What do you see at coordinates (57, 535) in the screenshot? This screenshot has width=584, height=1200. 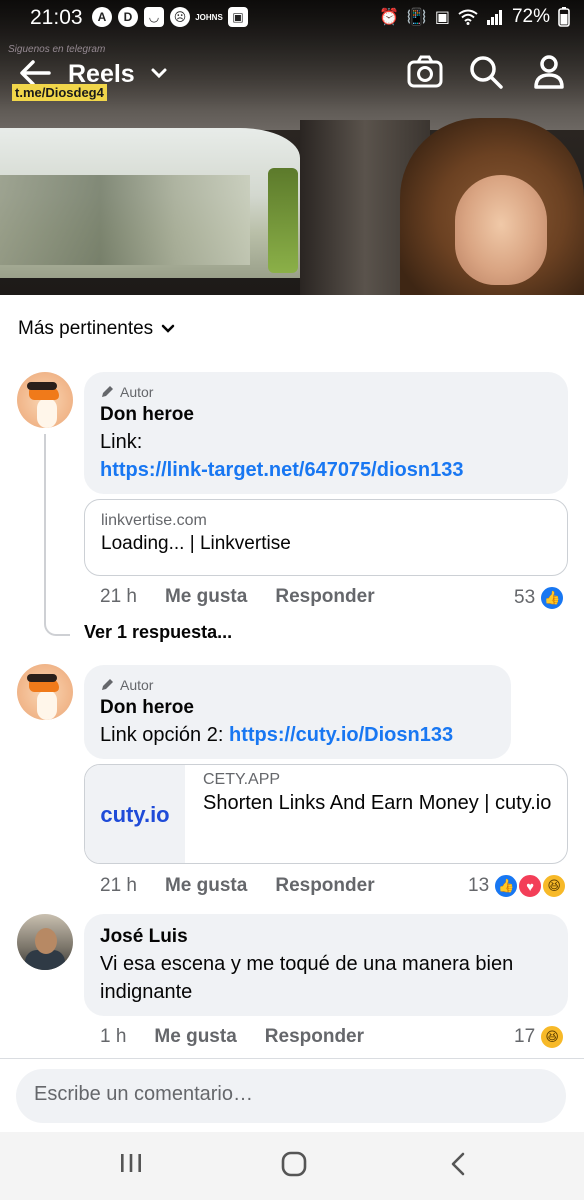 I see `reply-thread-line` at bounding box center [57, 535].